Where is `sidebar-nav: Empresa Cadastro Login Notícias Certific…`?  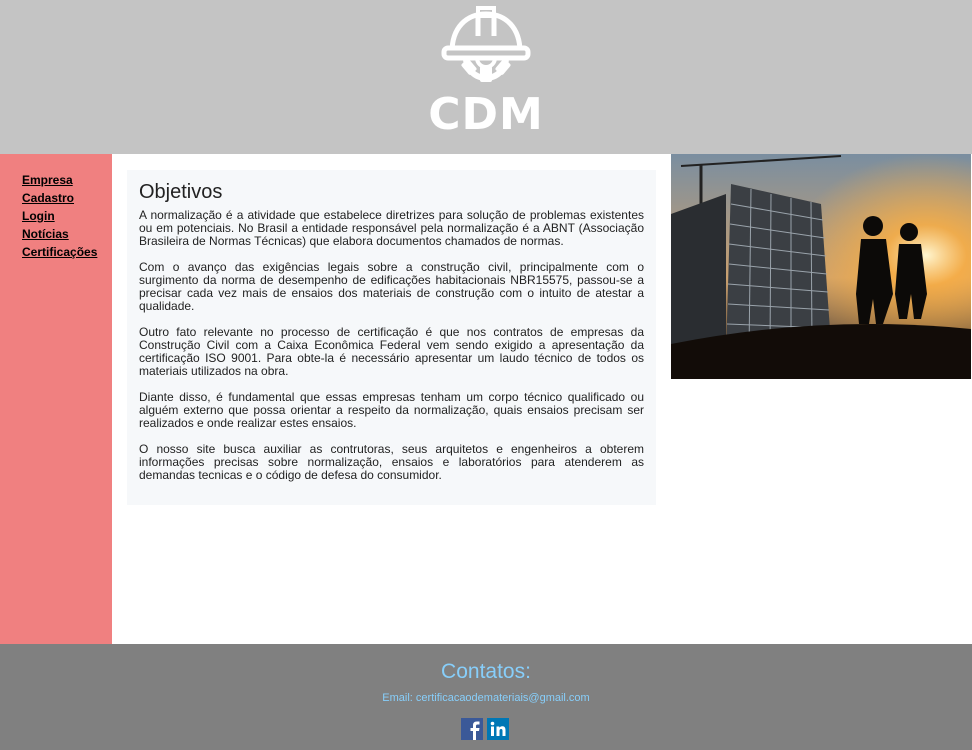
sidebar-nav: Empresa Cadastro Login Notícias Certific… is located at coordinates (59, 216).